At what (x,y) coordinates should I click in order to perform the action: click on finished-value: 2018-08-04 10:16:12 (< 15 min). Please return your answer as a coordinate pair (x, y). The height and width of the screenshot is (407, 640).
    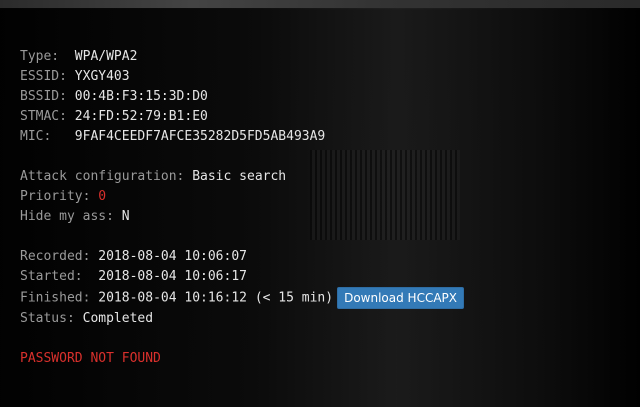
    Looking at the image, I should click on (216, 298).